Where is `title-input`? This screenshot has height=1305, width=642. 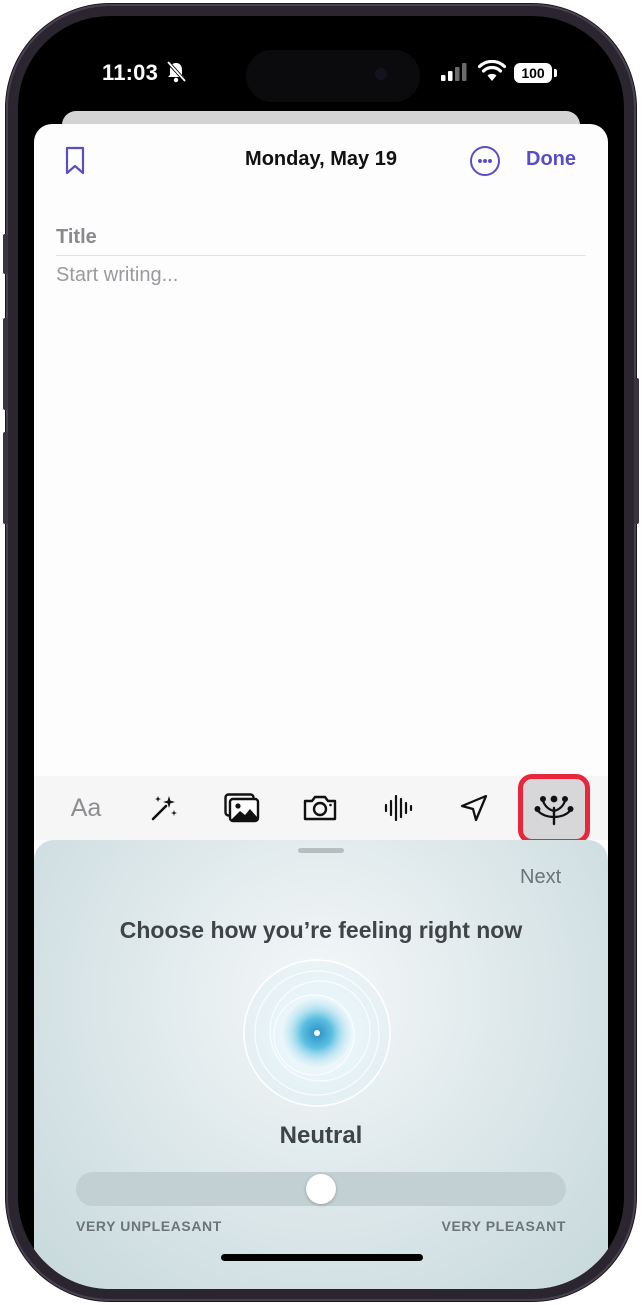 title-input is located at coordinates (321, 238).